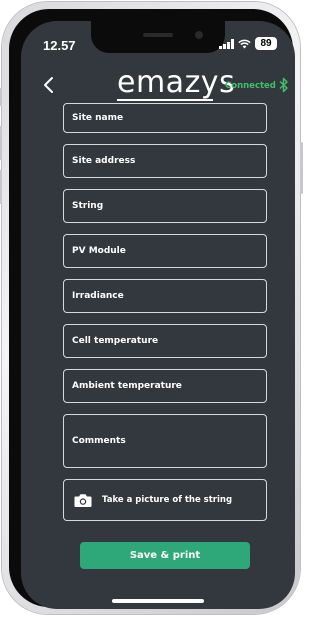 This screenshot has width=320, height=617. Describe the element at coordinates (250, 86) in the screenshot. I see `connection-status: Connected` at that location.